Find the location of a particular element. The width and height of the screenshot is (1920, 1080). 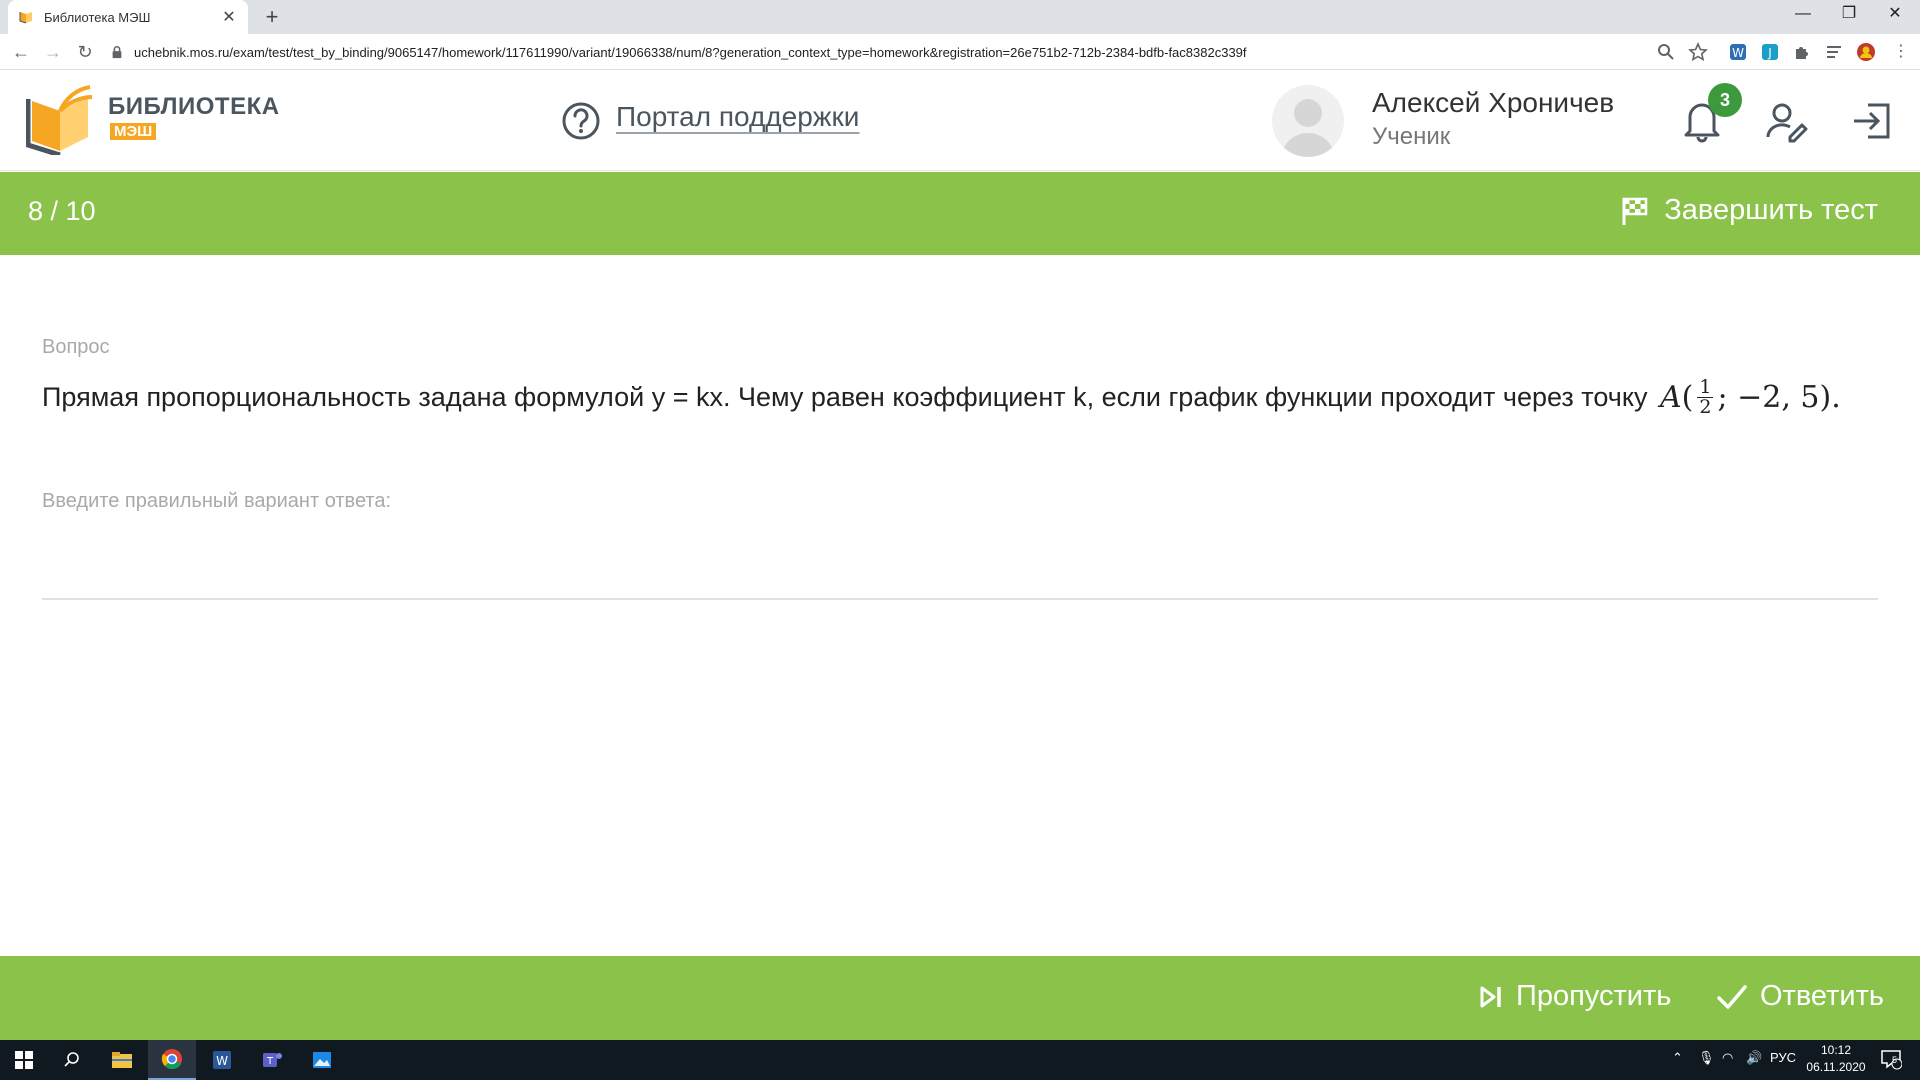

math-open-paren: ( is located at coordinates (1687, 397).